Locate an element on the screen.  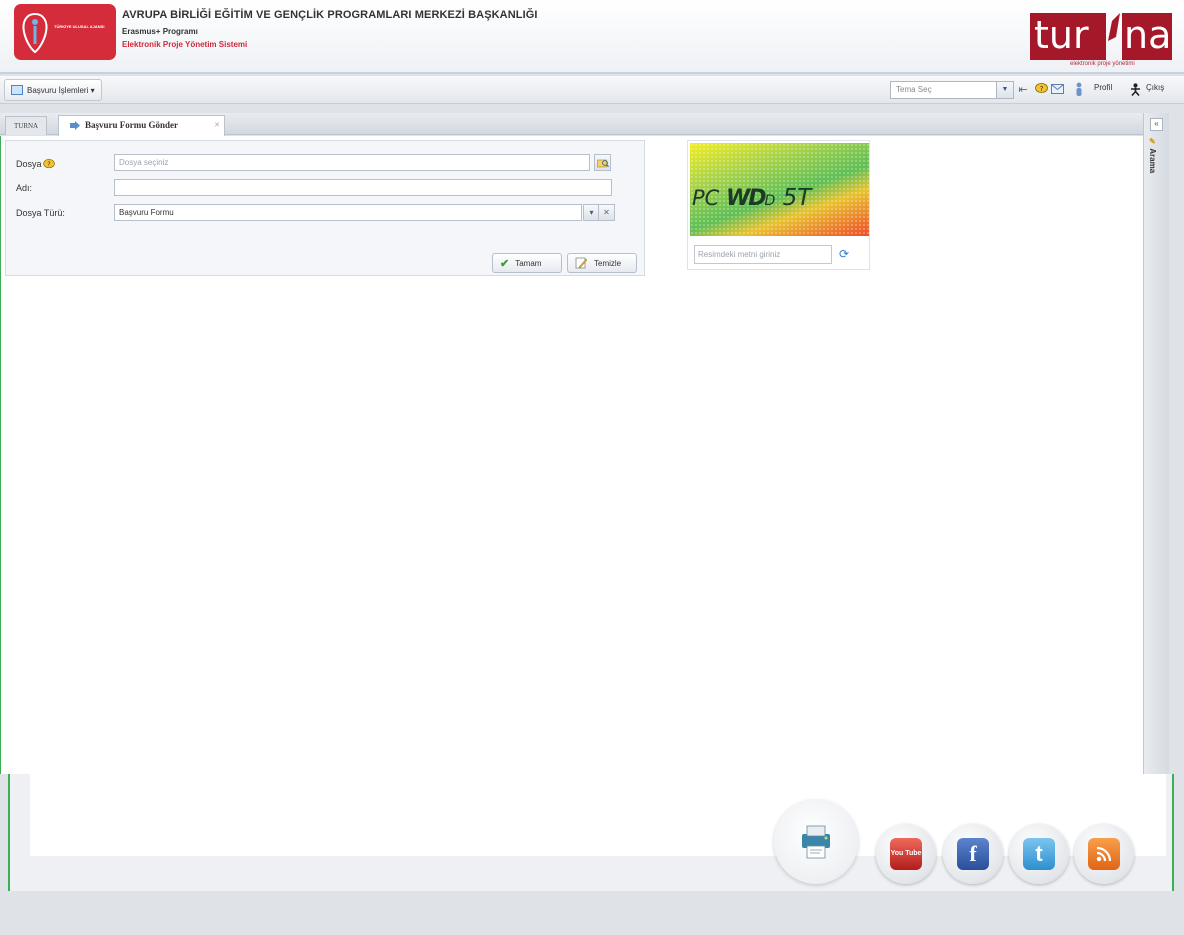
turna-slash-icon is located at coordinates (1114, 27).